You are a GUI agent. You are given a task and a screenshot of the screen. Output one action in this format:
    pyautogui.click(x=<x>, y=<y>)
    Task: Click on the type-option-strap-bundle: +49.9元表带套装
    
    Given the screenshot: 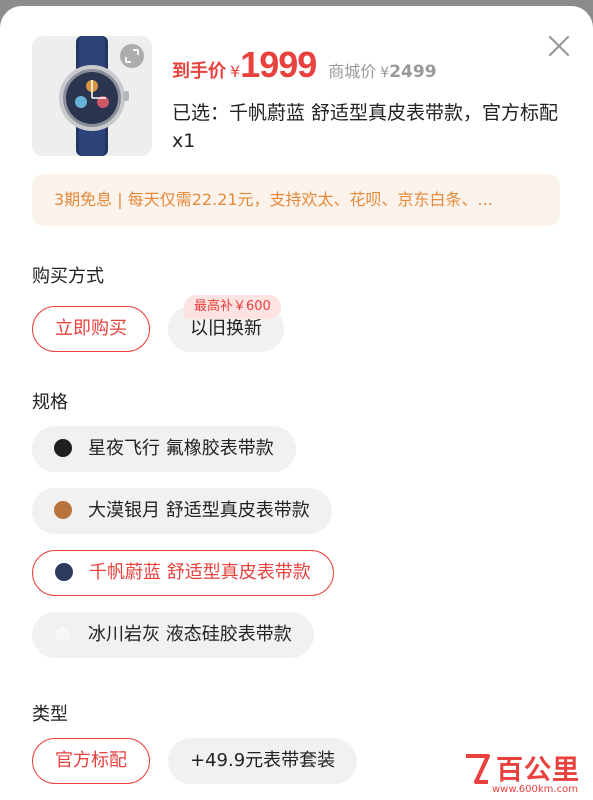 What is the action you would take?
    pyautogui.click(x=263, y=761)
    